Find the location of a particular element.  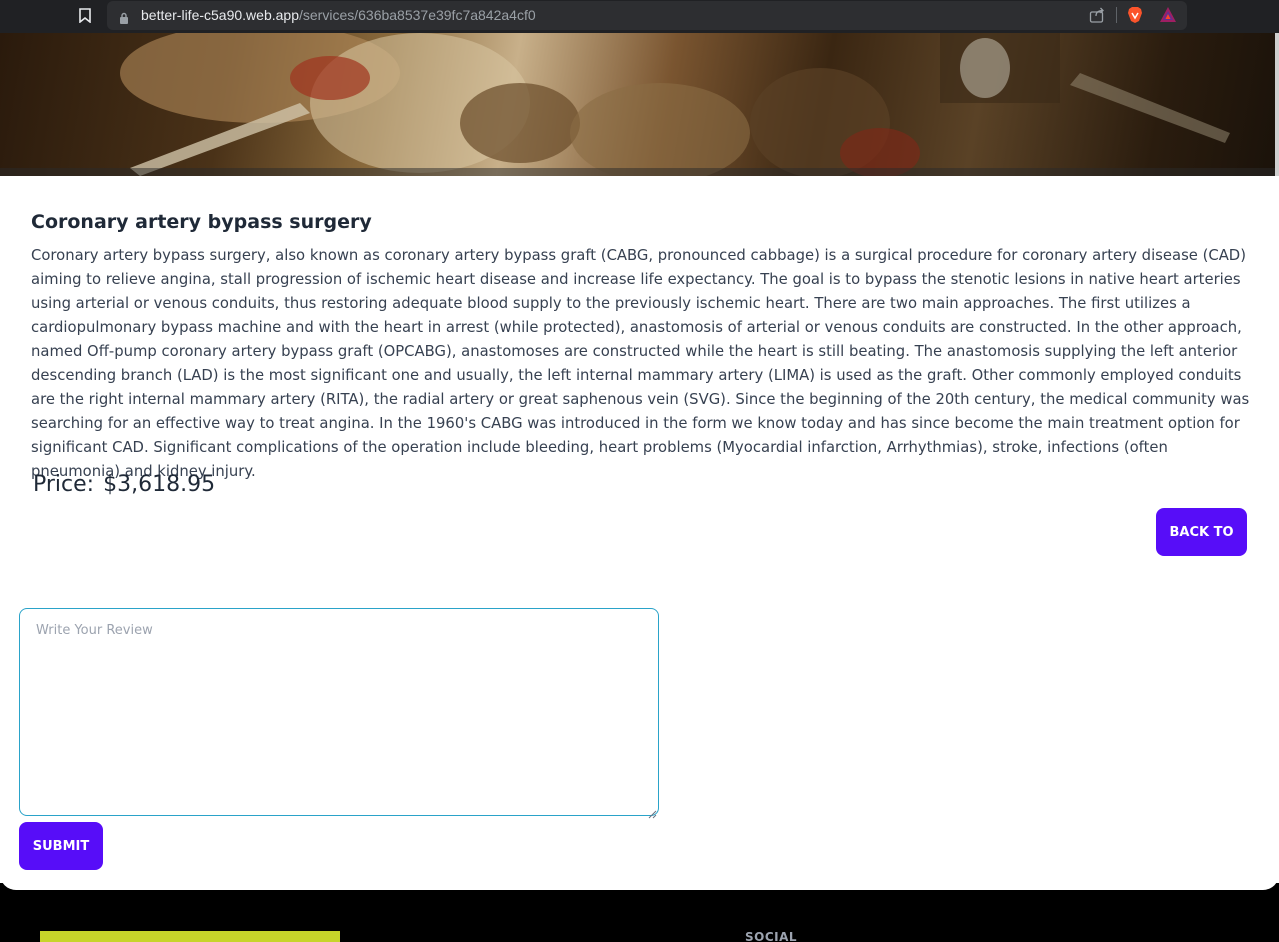

price-value: $3,618.95 is located at coordinates (159, 484).